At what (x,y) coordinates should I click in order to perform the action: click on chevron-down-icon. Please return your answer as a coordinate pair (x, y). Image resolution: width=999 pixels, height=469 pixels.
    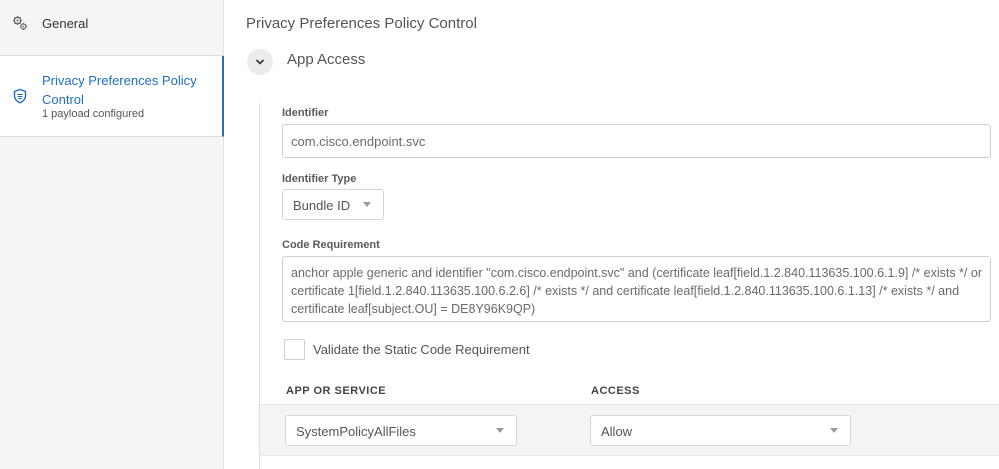
    Looking at the image, I should click on (260, 62).